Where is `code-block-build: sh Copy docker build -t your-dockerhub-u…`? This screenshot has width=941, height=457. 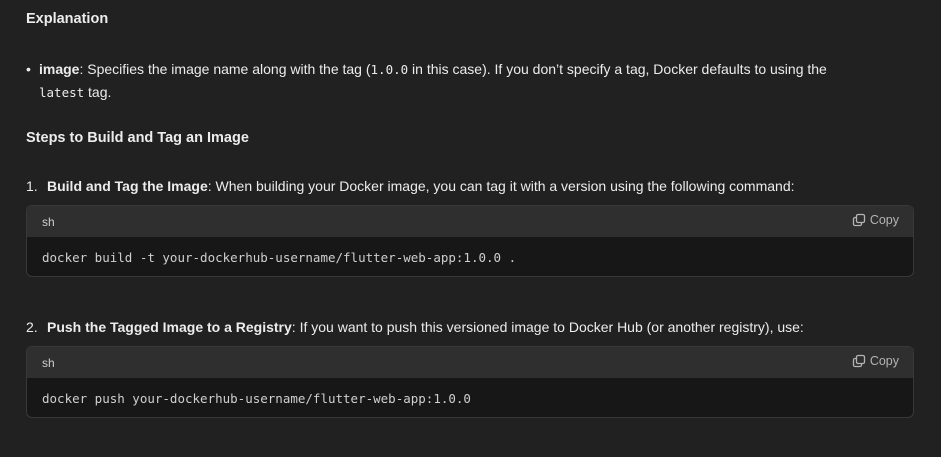 code-block-build: sh Copy docker build -t your-dockerhub-u… is located at coordinates (470, 241).